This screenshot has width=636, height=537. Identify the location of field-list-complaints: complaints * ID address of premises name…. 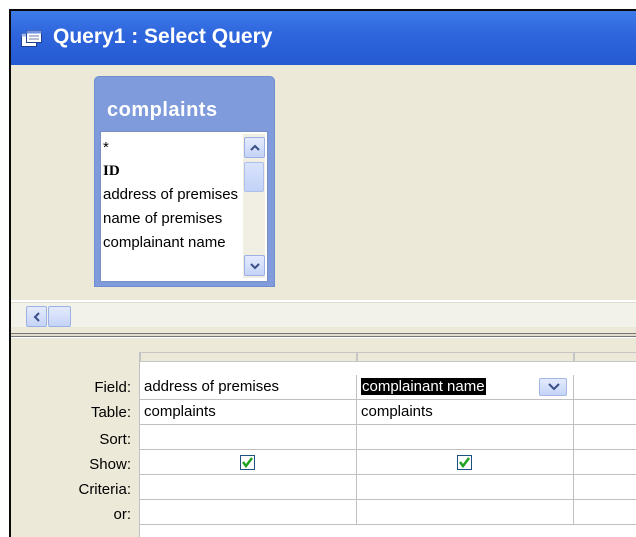
(184, 181).